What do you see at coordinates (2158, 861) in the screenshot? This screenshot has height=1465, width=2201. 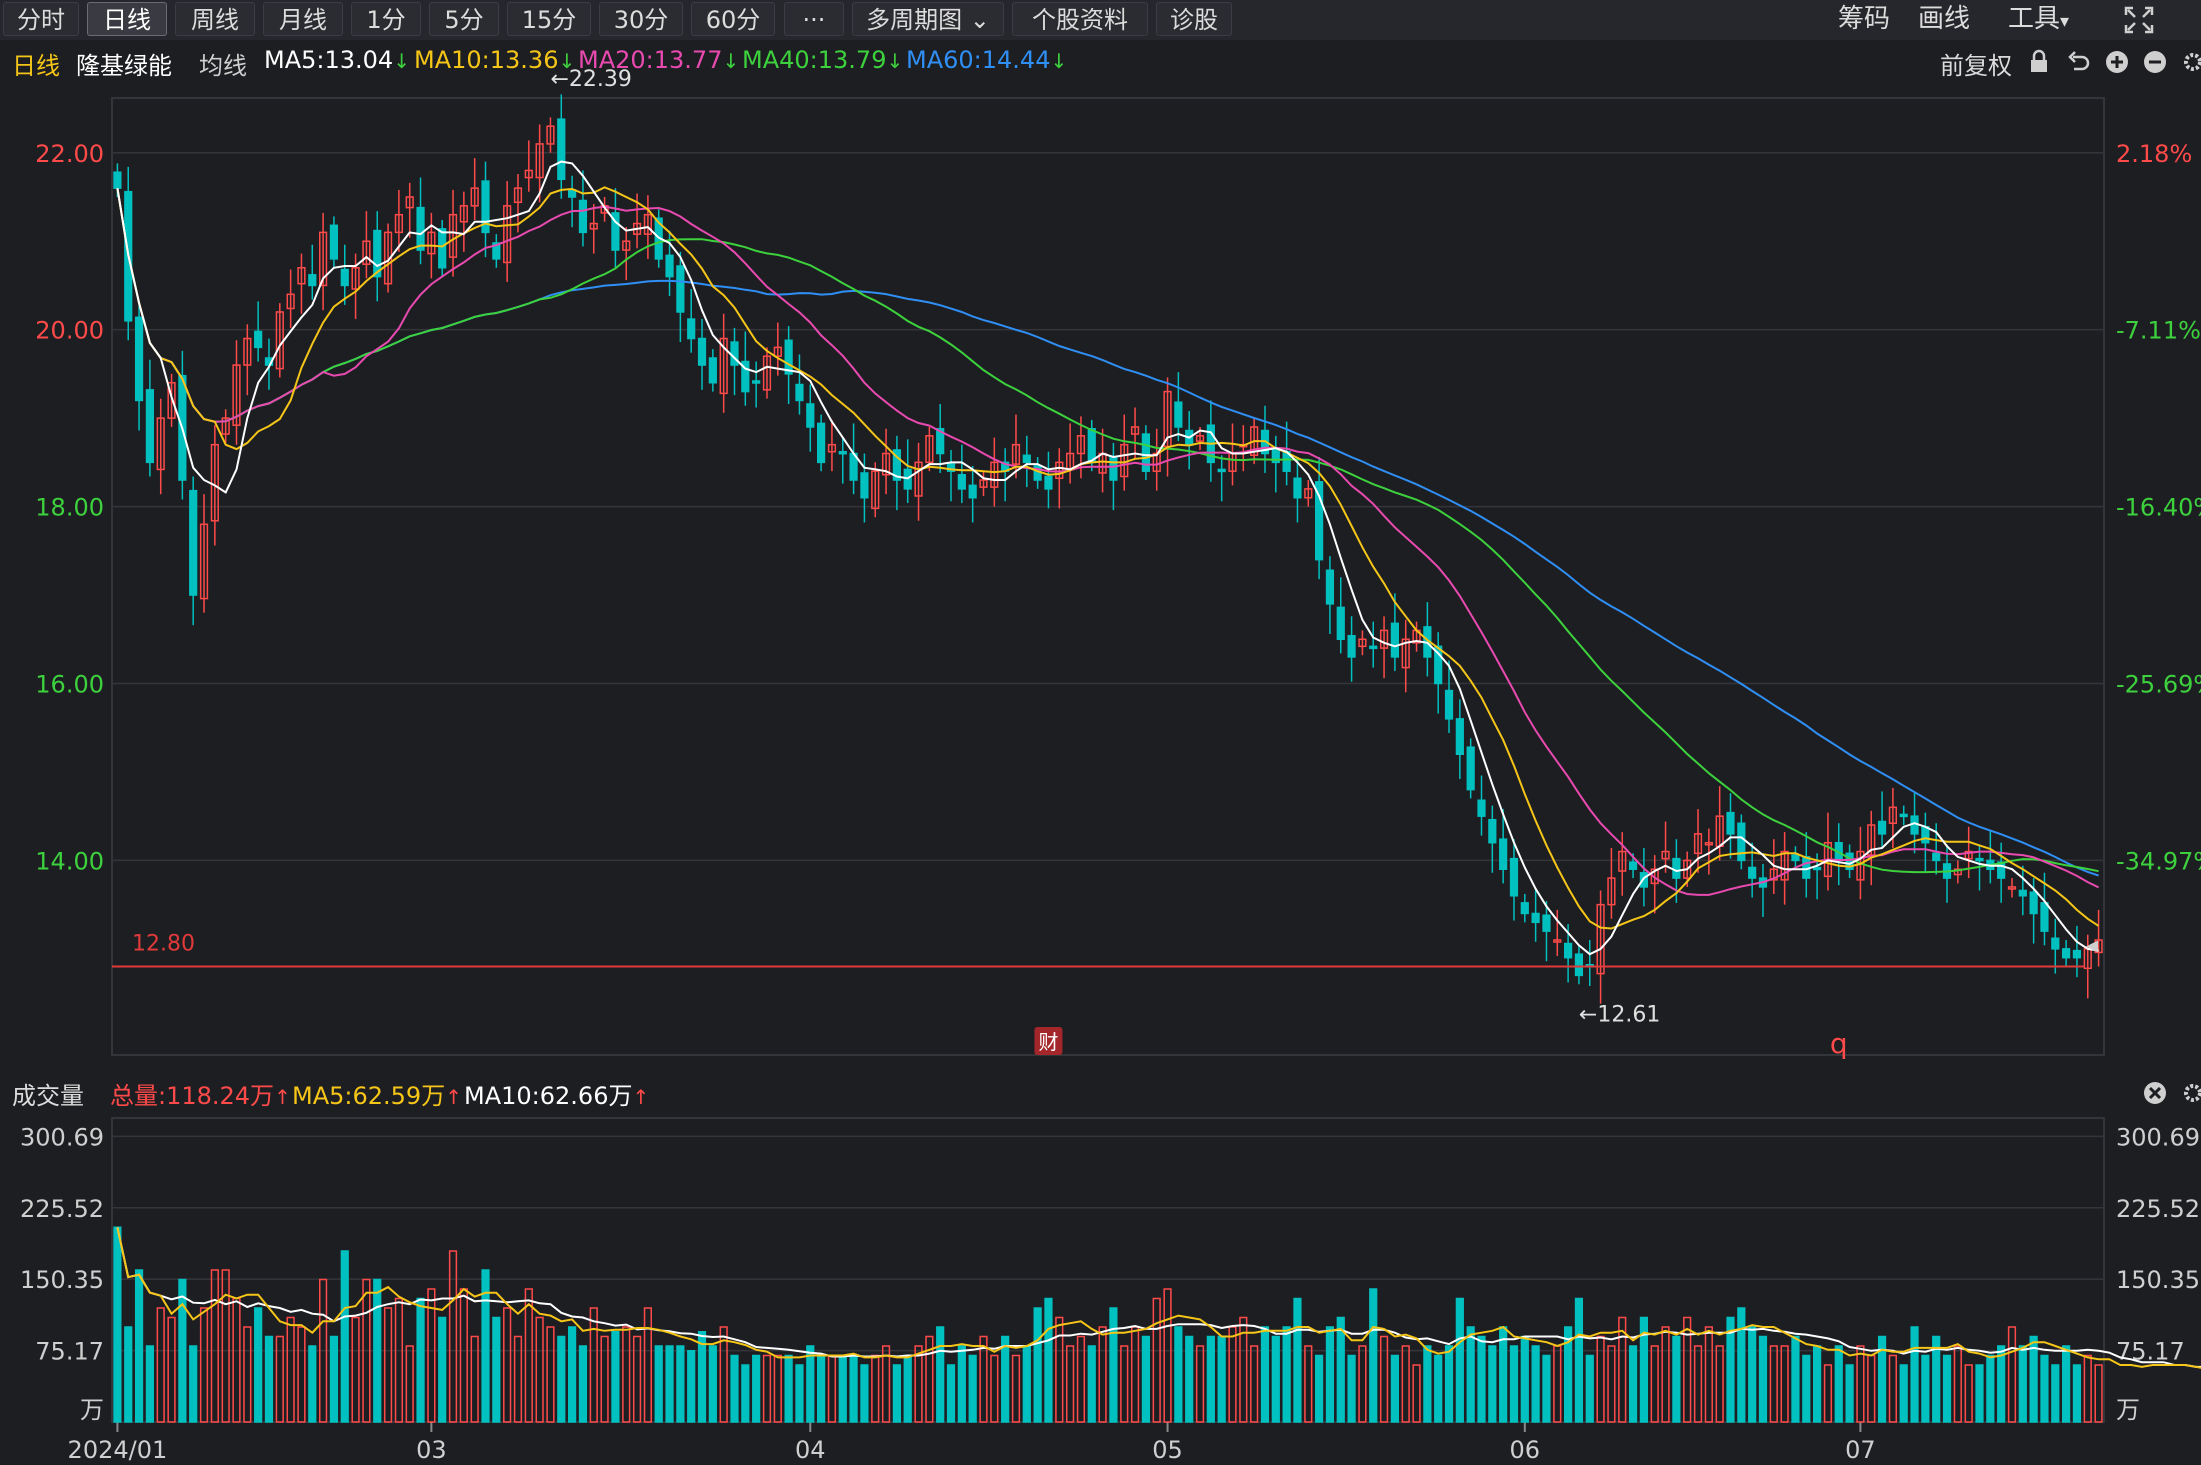 I see `pct-axis-label: -34.97%` at bounding box center [2158, 861].